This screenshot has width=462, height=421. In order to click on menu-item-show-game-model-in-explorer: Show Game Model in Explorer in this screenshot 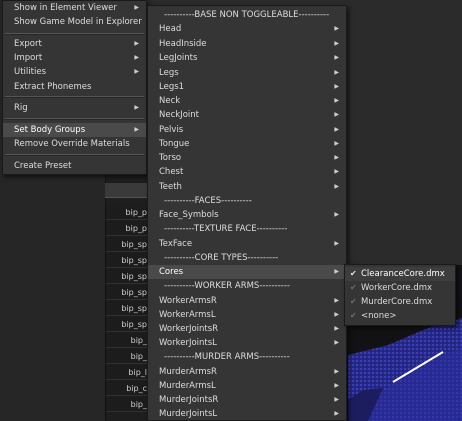, I will do `click(74, 22)`.